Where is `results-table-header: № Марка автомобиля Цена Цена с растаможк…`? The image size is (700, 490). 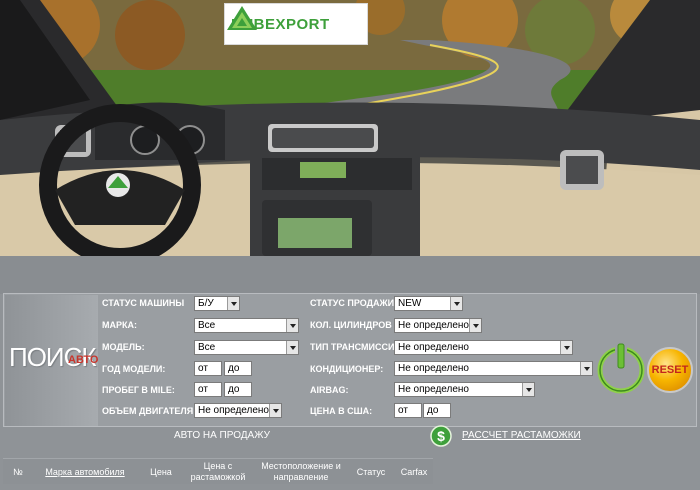 results-table-header: № Марка автомобиля Цена Цена с растаможк… is located at coordinates (218, 471).